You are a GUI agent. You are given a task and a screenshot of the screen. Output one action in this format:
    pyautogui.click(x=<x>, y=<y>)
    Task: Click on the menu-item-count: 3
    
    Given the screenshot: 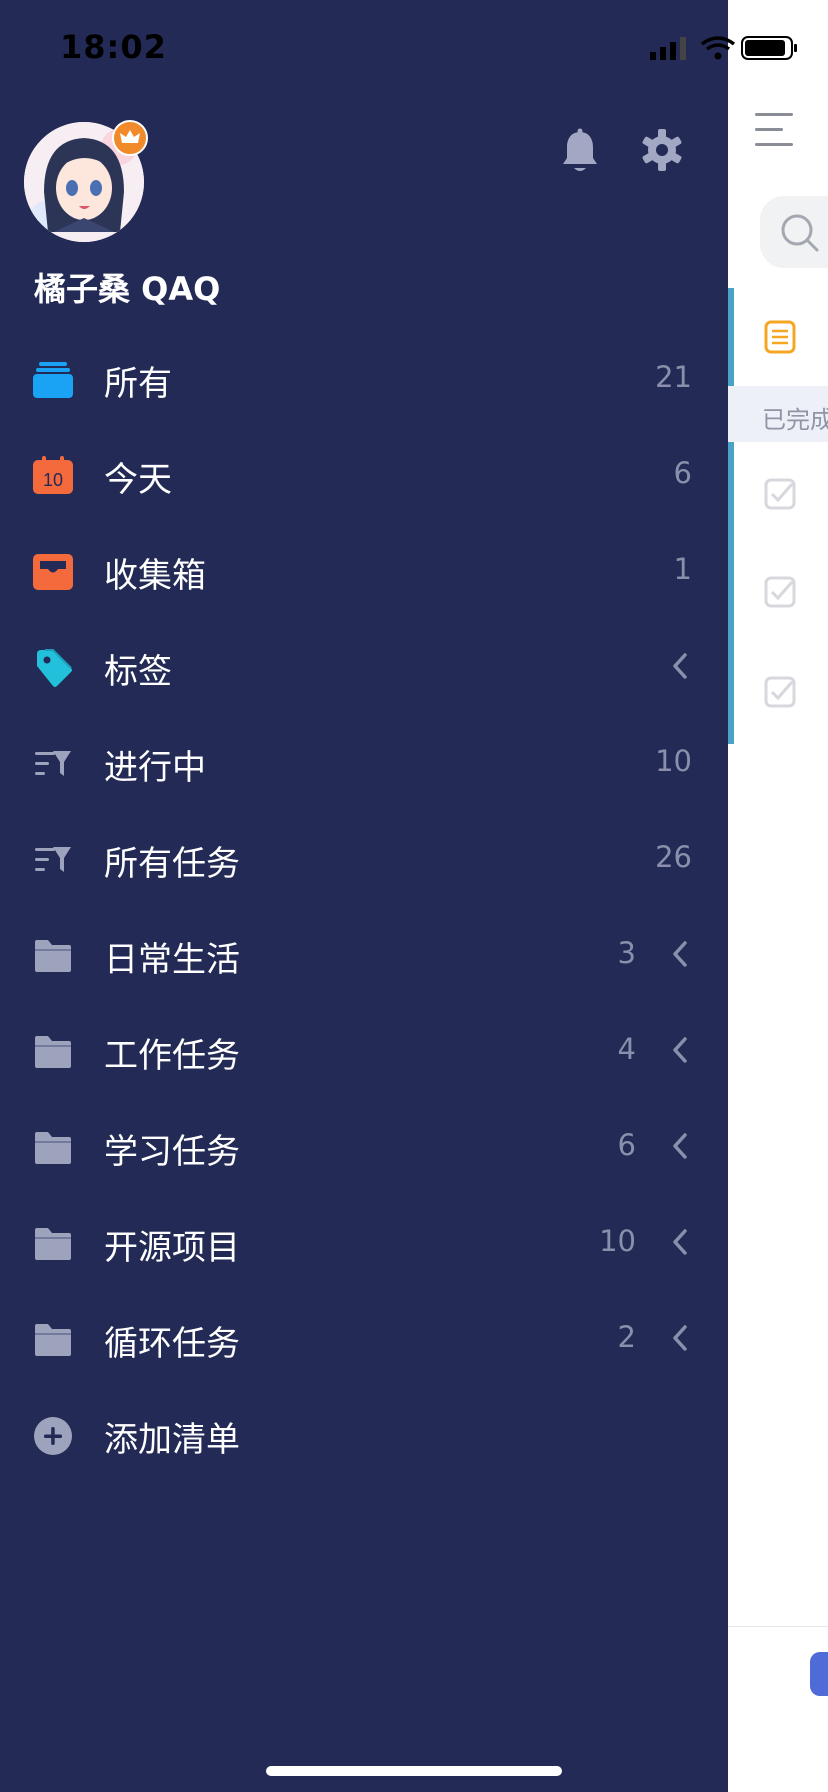 What is the action you would take?
    pyautogui.click(x=626, y=953)
    